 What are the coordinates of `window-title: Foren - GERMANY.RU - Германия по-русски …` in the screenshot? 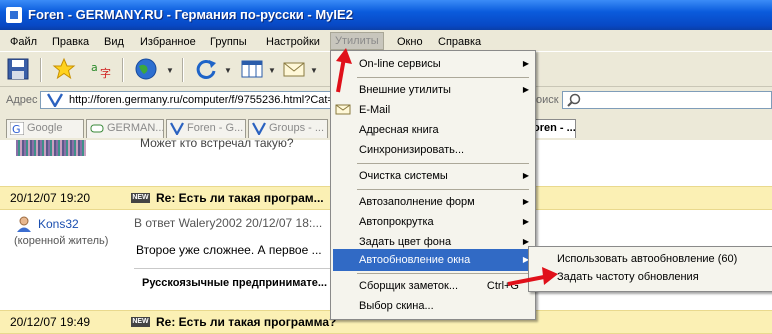 It's located at (190, 14).